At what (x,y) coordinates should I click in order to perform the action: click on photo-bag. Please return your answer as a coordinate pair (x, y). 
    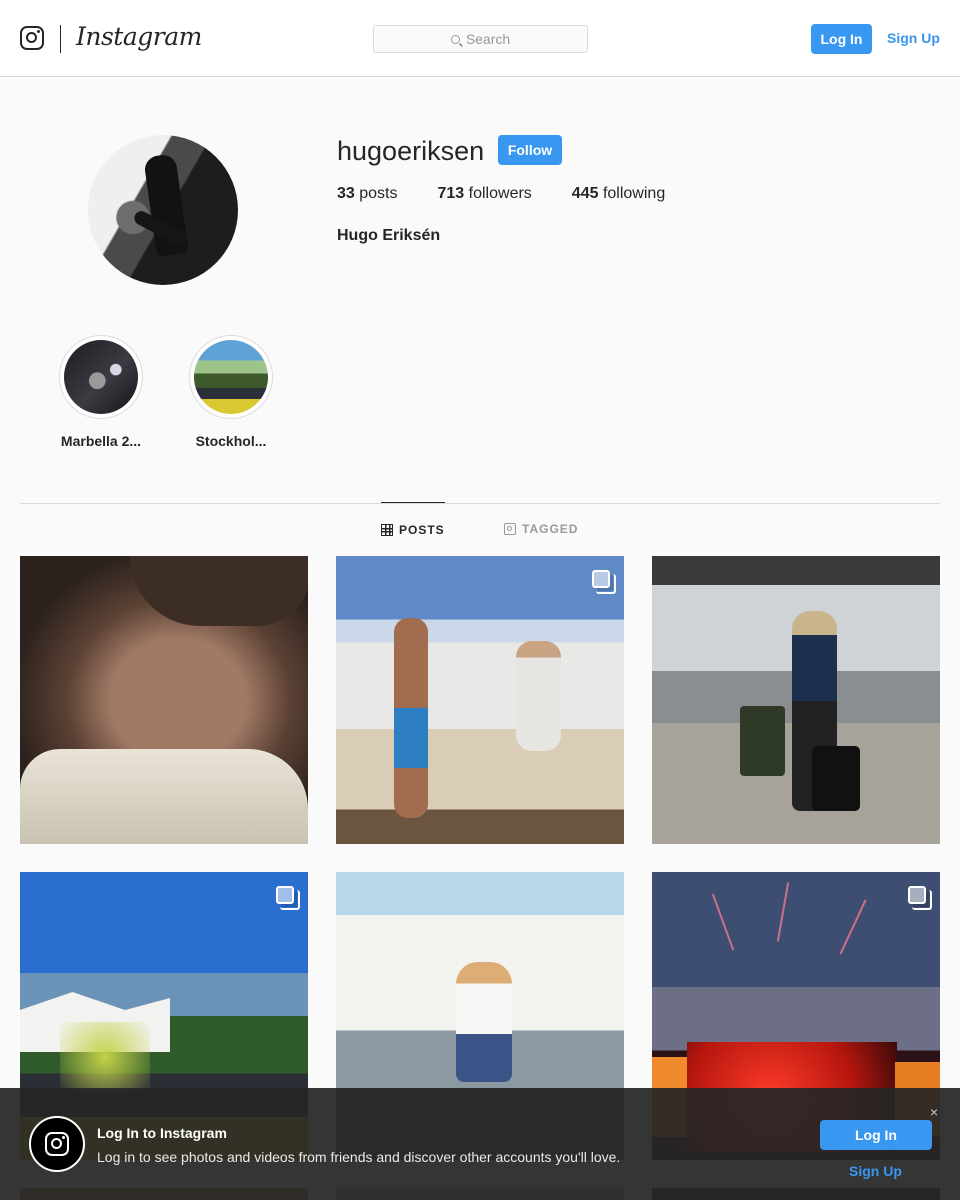
    Looking at the image, I should click on (762, 741).